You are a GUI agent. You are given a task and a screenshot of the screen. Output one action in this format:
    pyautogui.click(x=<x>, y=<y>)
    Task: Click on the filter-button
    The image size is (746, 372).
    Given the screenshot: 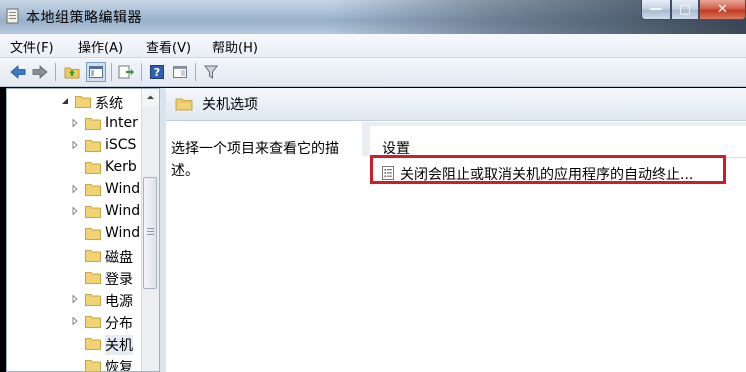 What is the action you would take?
    pyautogui.click(x=211, y=72)
    